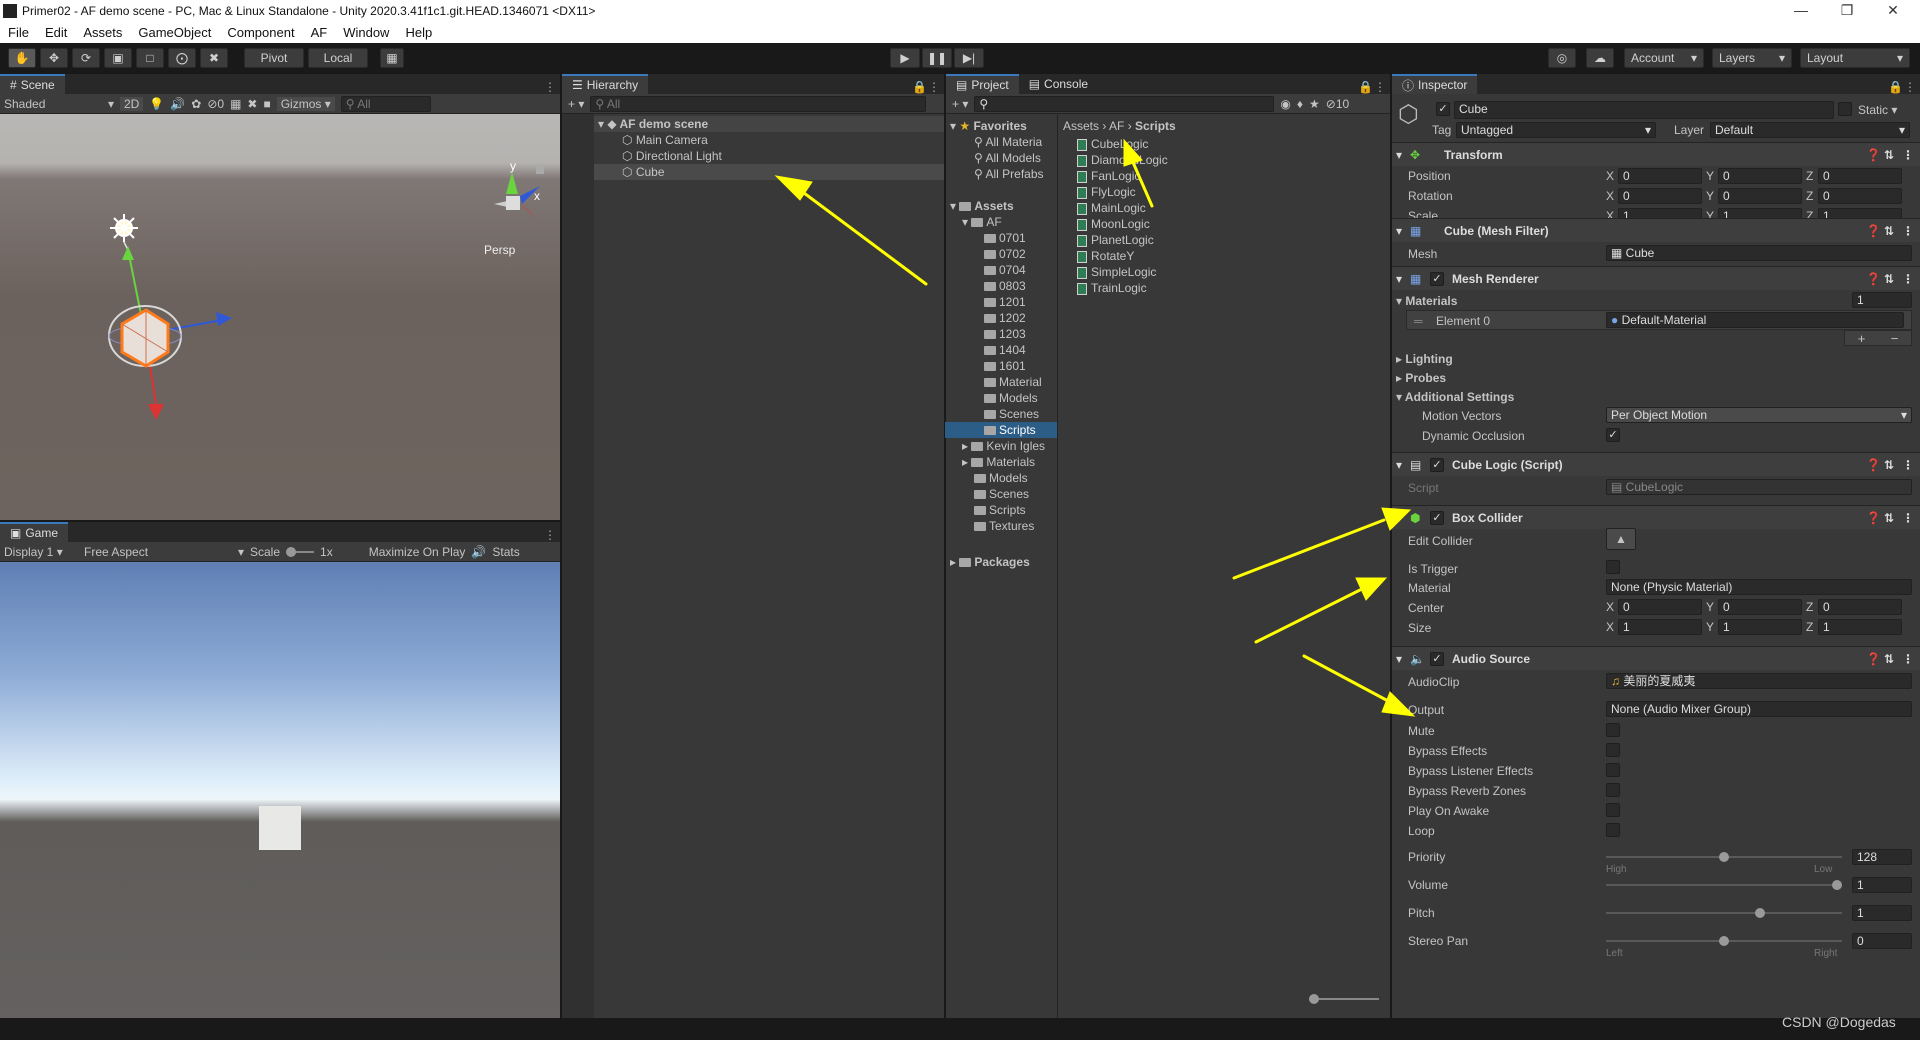 The width and height of the screenshot is (1920, 1040). I want to click on arrow-to-cube-logic-component, so click(1322, 543).